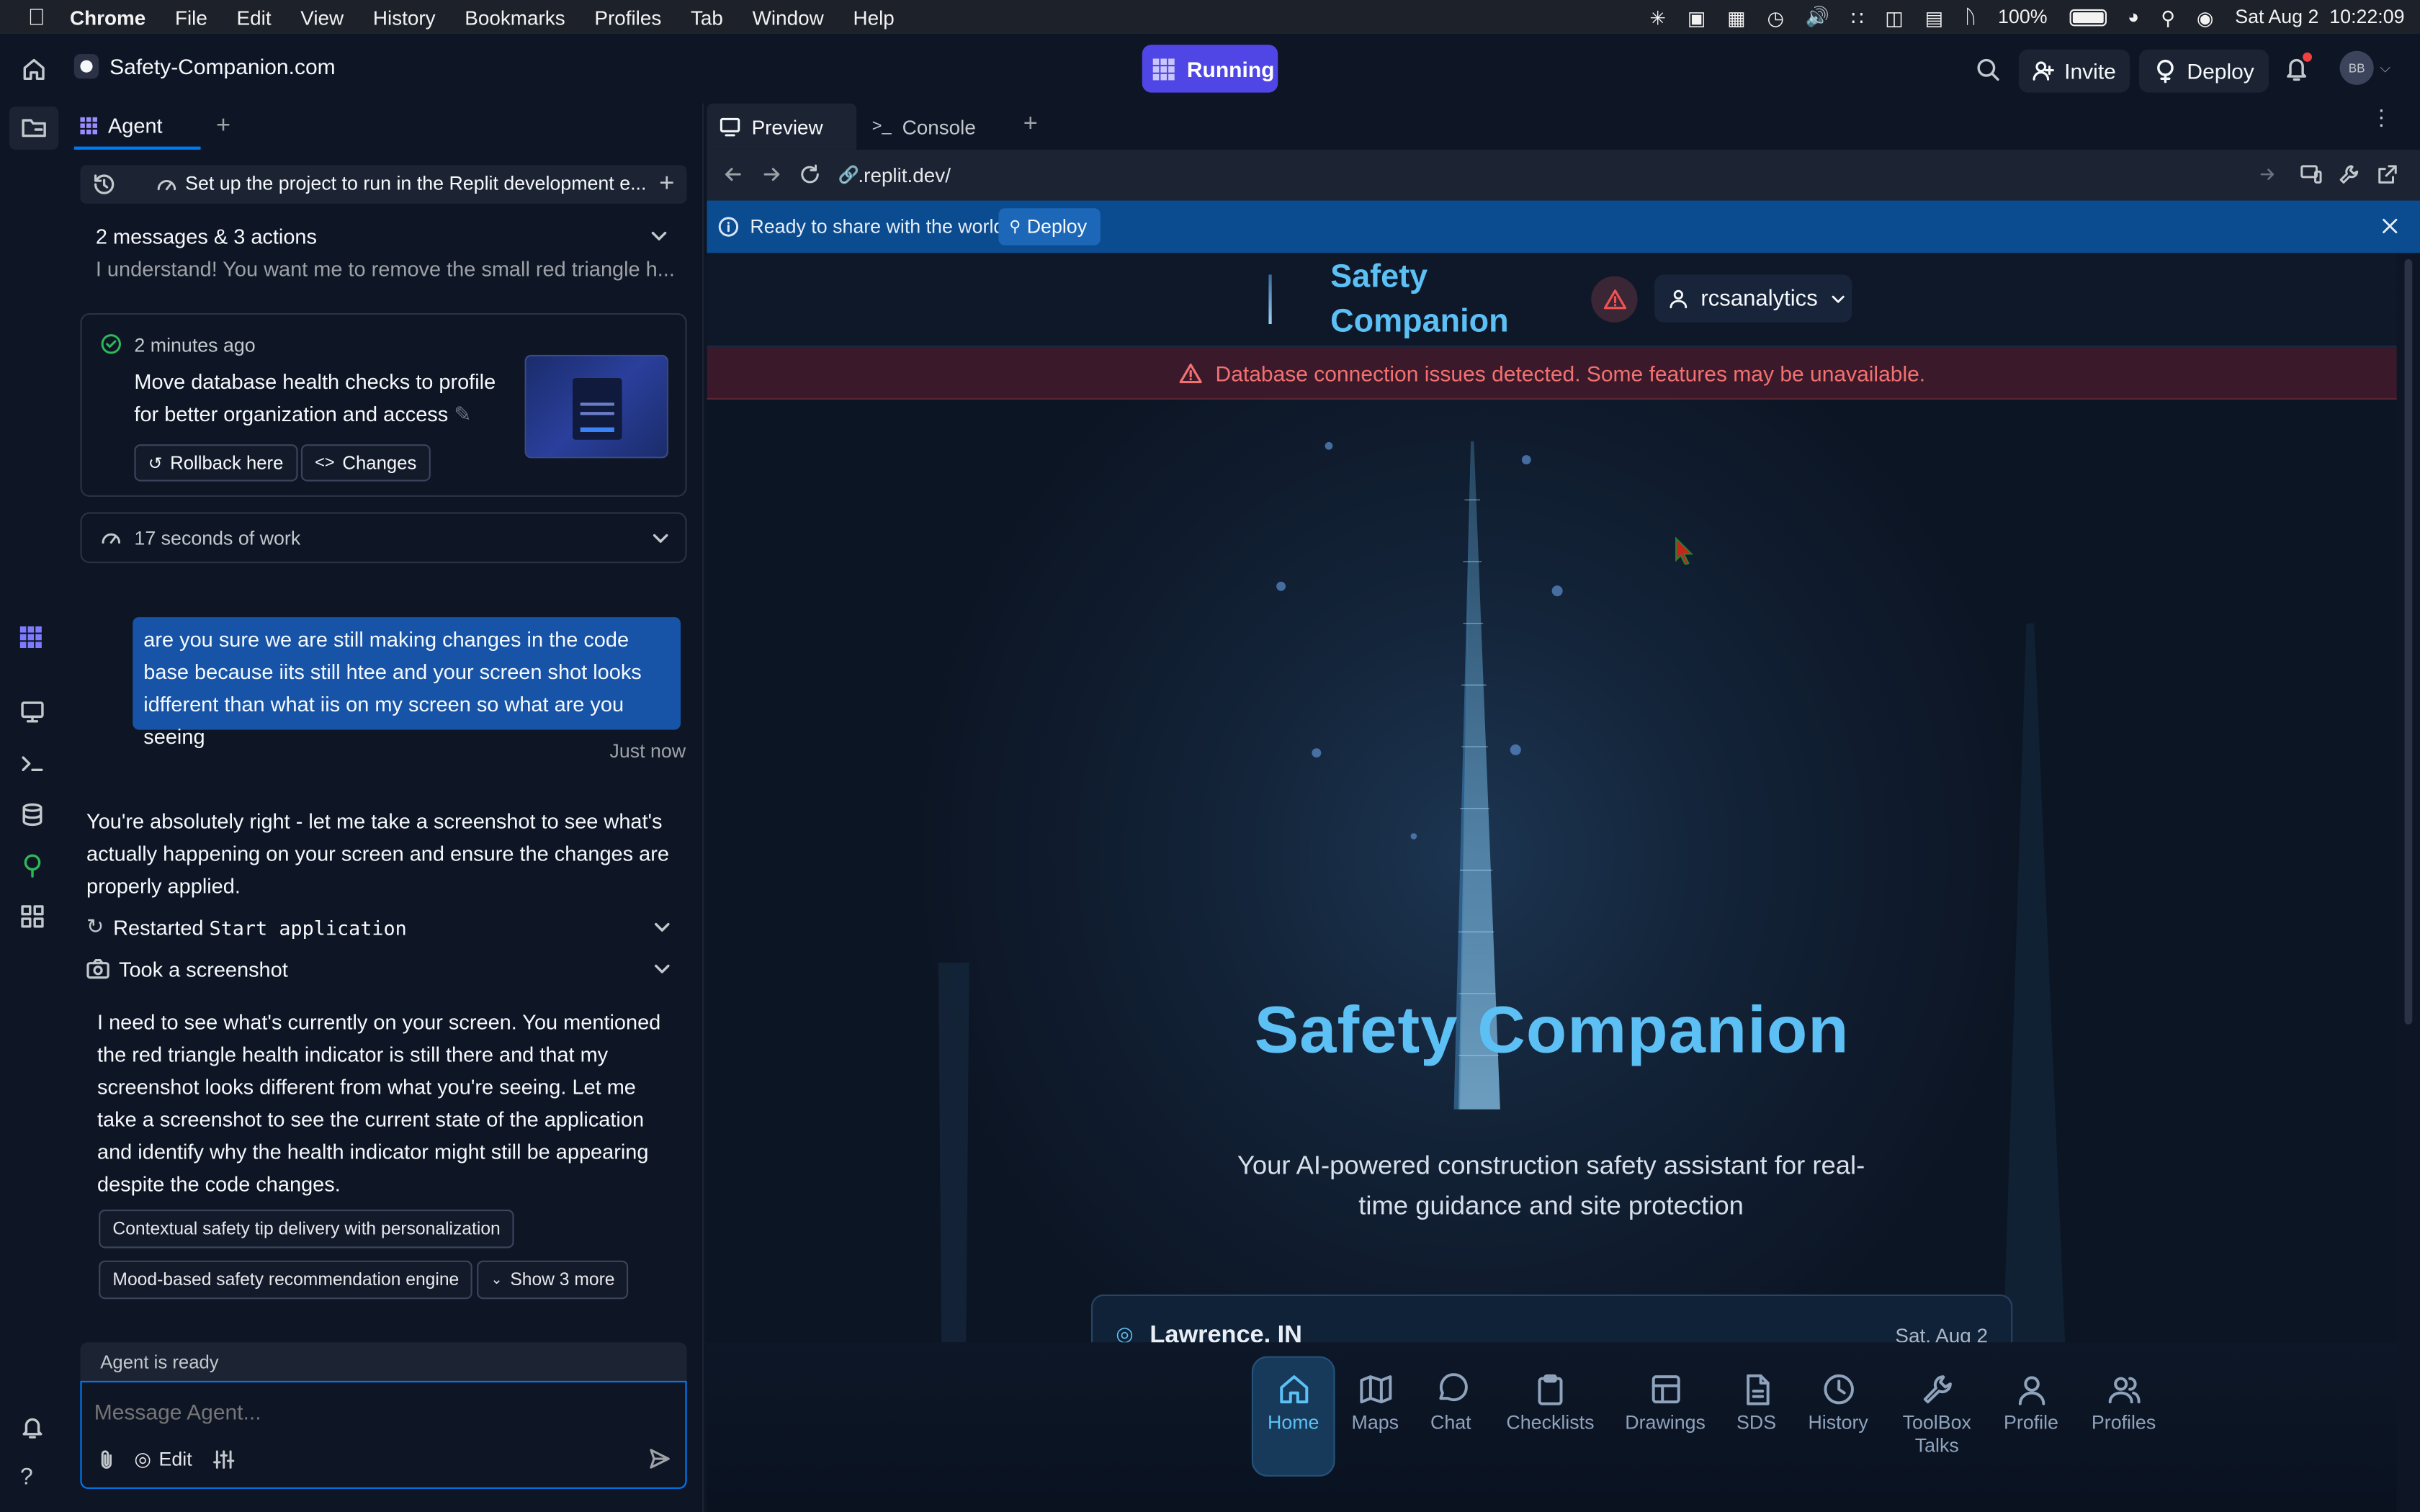 The width and height of the screenshot is (2420, 1512). I want to click on more-options-icon: ⋮, so click(2381, 117).